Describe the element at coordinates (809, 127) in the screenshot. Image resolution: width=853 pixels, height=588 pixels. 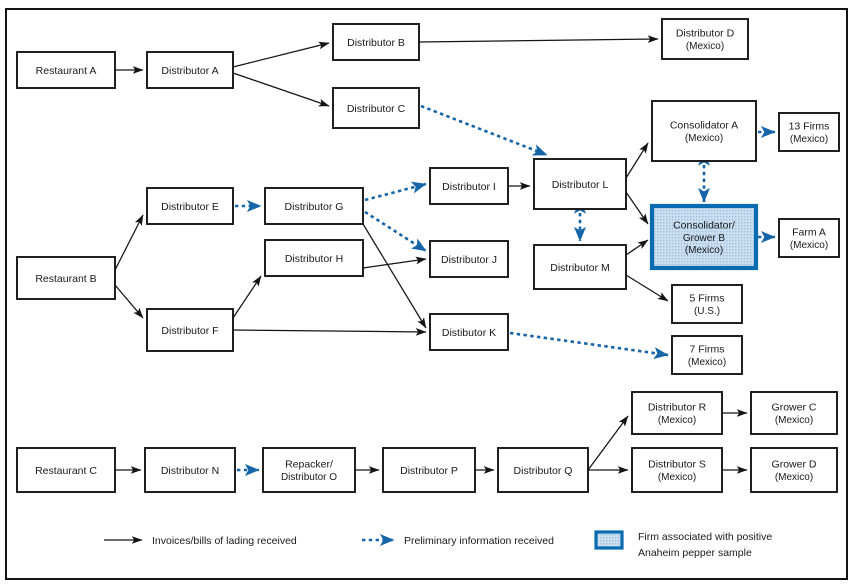
I see `node-label-firms13-line1: 13 Firms` at that location.